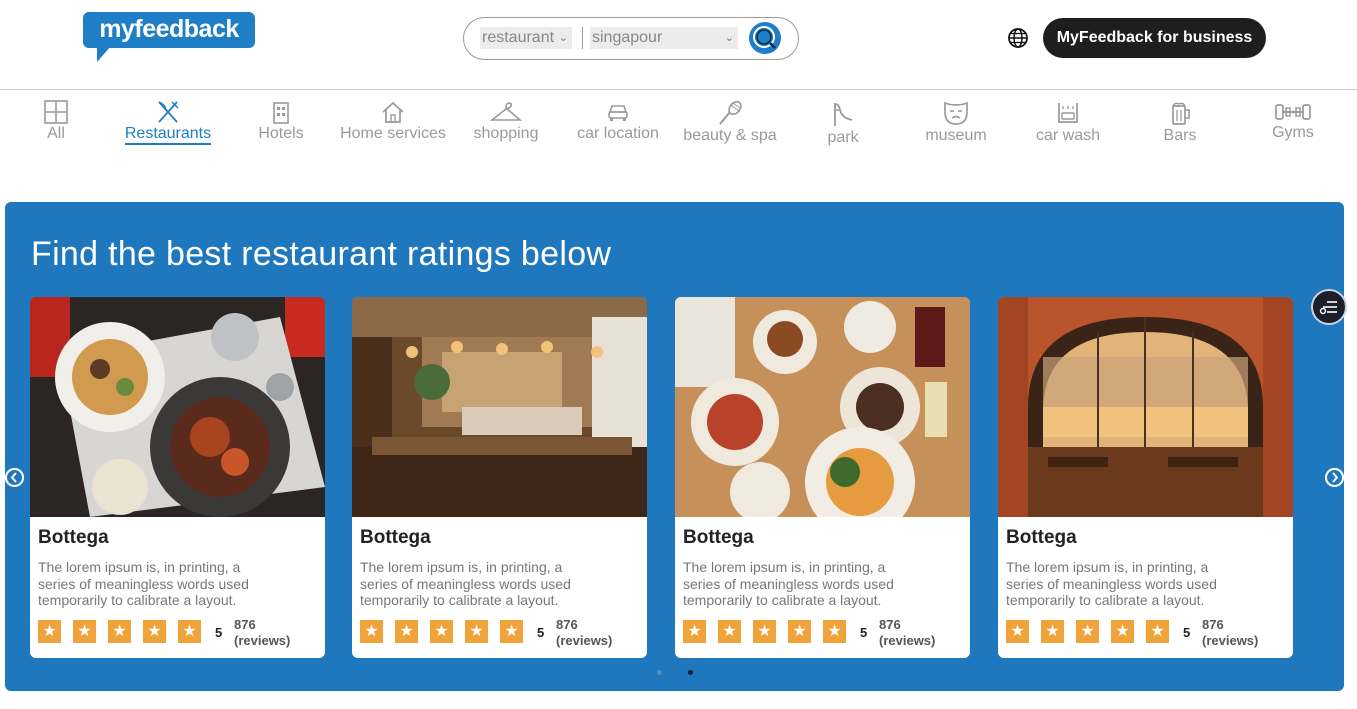 The height and width of the screenshot is (709, 1357). Describe the element at coordinates (659, 672) in the screenshot. I see `carousel-dot` at that location.